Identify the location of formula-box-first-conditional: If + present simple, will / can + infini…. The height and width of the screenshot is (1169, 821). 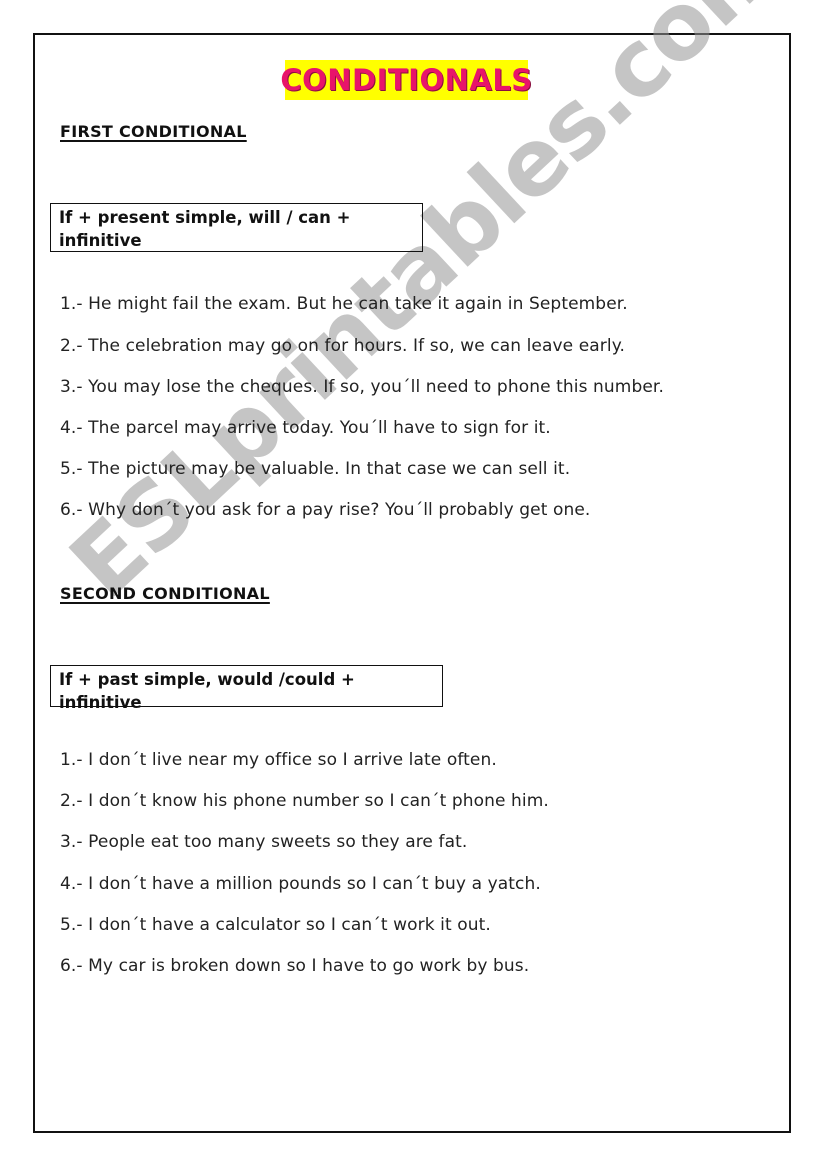
(236, 227).